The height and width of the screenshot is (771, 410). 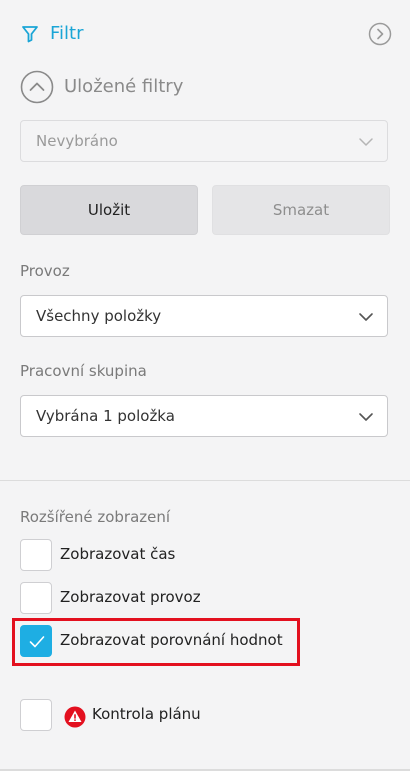 What do you see at coordinates (205, 480) in the screenshot?
I see `section-divider` at bounding box center [205, 480].